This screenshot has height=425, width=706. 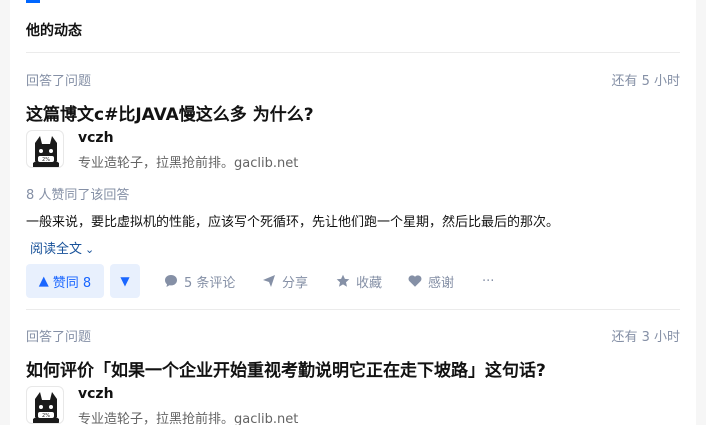 I want to click on star-icon, so click(x=343, y=280).